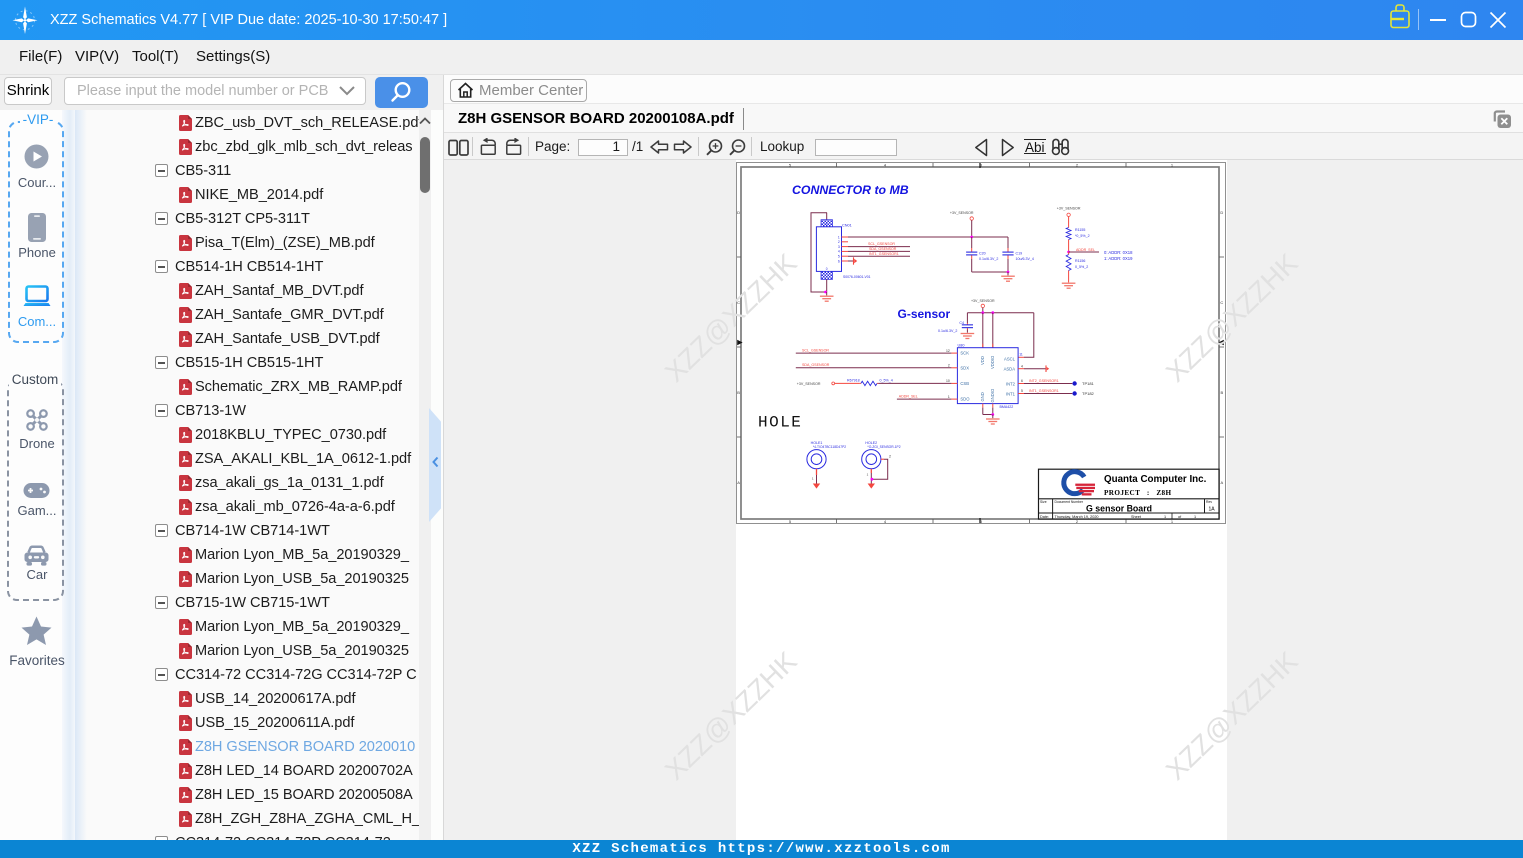 The width and height of the screenshot is (1523, 858). I want to click on svg-text: INT2_GSENSOR1, so click(1044, 381).